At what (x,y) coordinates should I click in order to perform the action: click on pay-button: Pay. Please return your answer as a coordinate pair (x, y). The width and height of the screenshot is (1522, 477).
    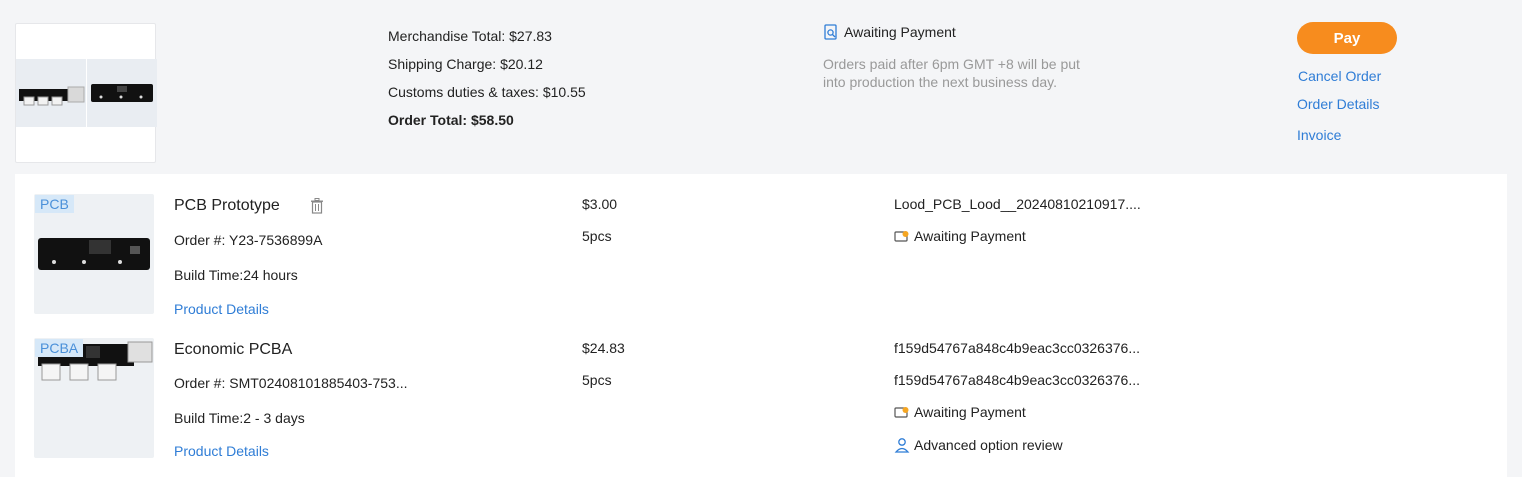
    Looking at the image, I should click on (1347, 38).